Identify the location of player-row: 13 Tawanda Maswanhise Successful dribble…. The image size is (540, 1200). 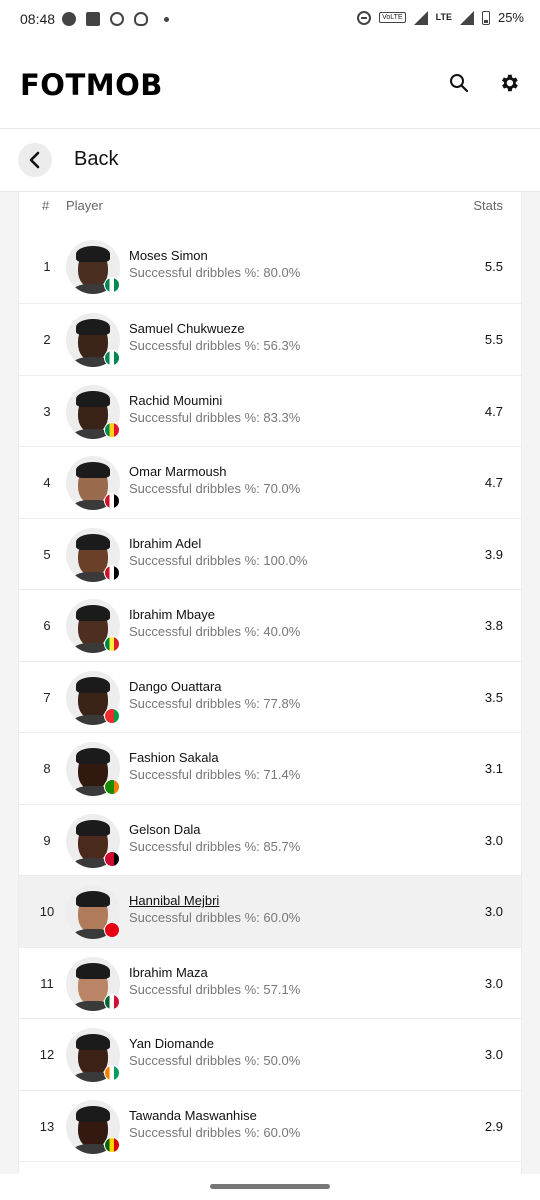
(270, 1126).